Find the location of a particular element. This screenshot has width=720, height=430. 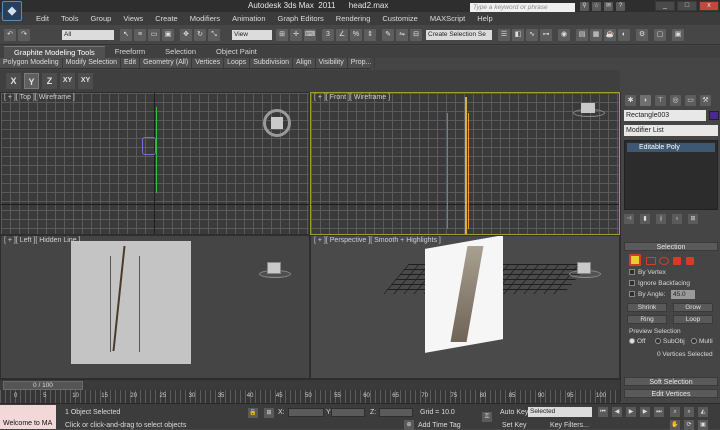

ribbon-loops: Loops is located at coordinates (237, 63).